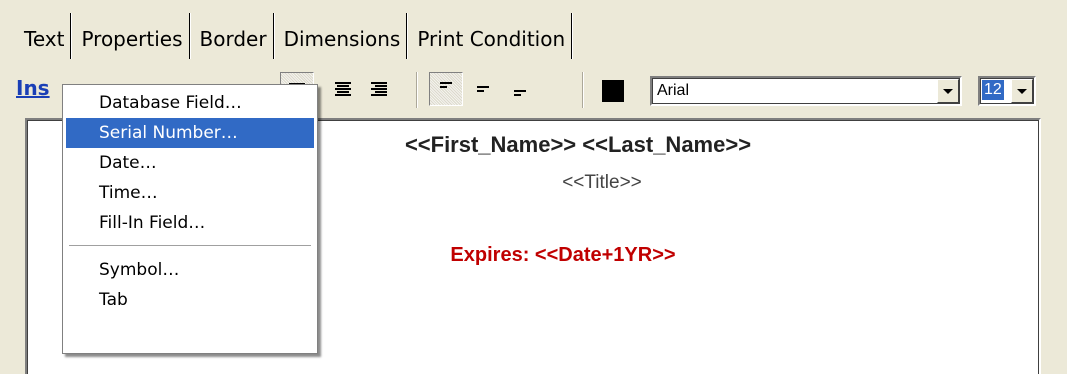 The image size is (1067, 374). I want to click on tab-print-condition: Print Condition, so click(492, 36).